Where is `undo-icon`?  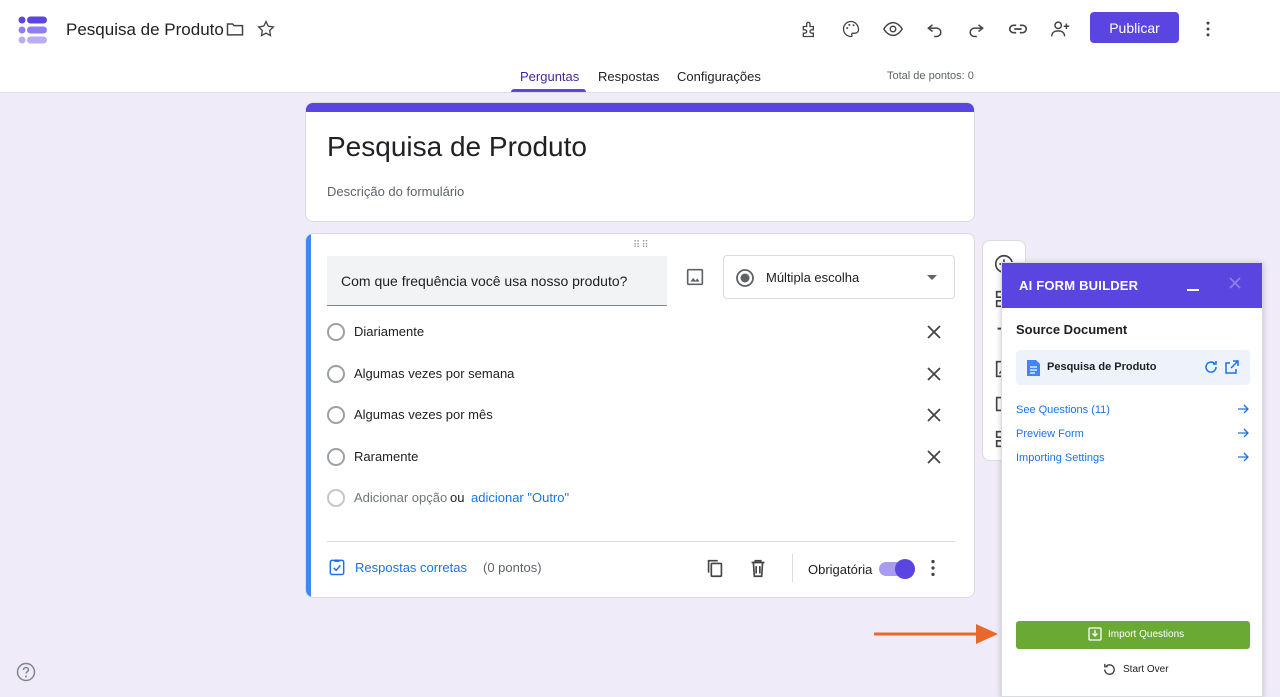 undo-icon is located at coordinates (935, 29).